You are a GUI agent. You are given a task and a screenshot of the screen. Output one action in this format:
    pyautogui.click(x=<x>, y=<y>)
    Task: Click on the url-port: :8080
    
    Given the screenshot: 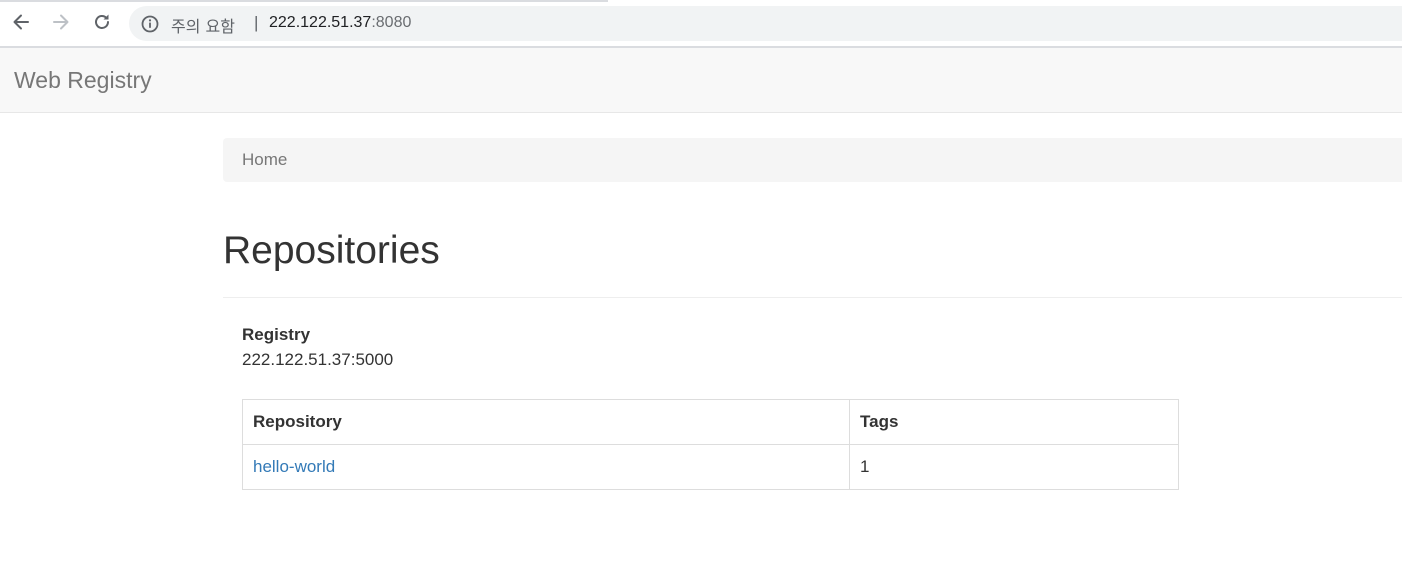 What is the action you would take?
    pyautogui.click(x=391, y=22)
    